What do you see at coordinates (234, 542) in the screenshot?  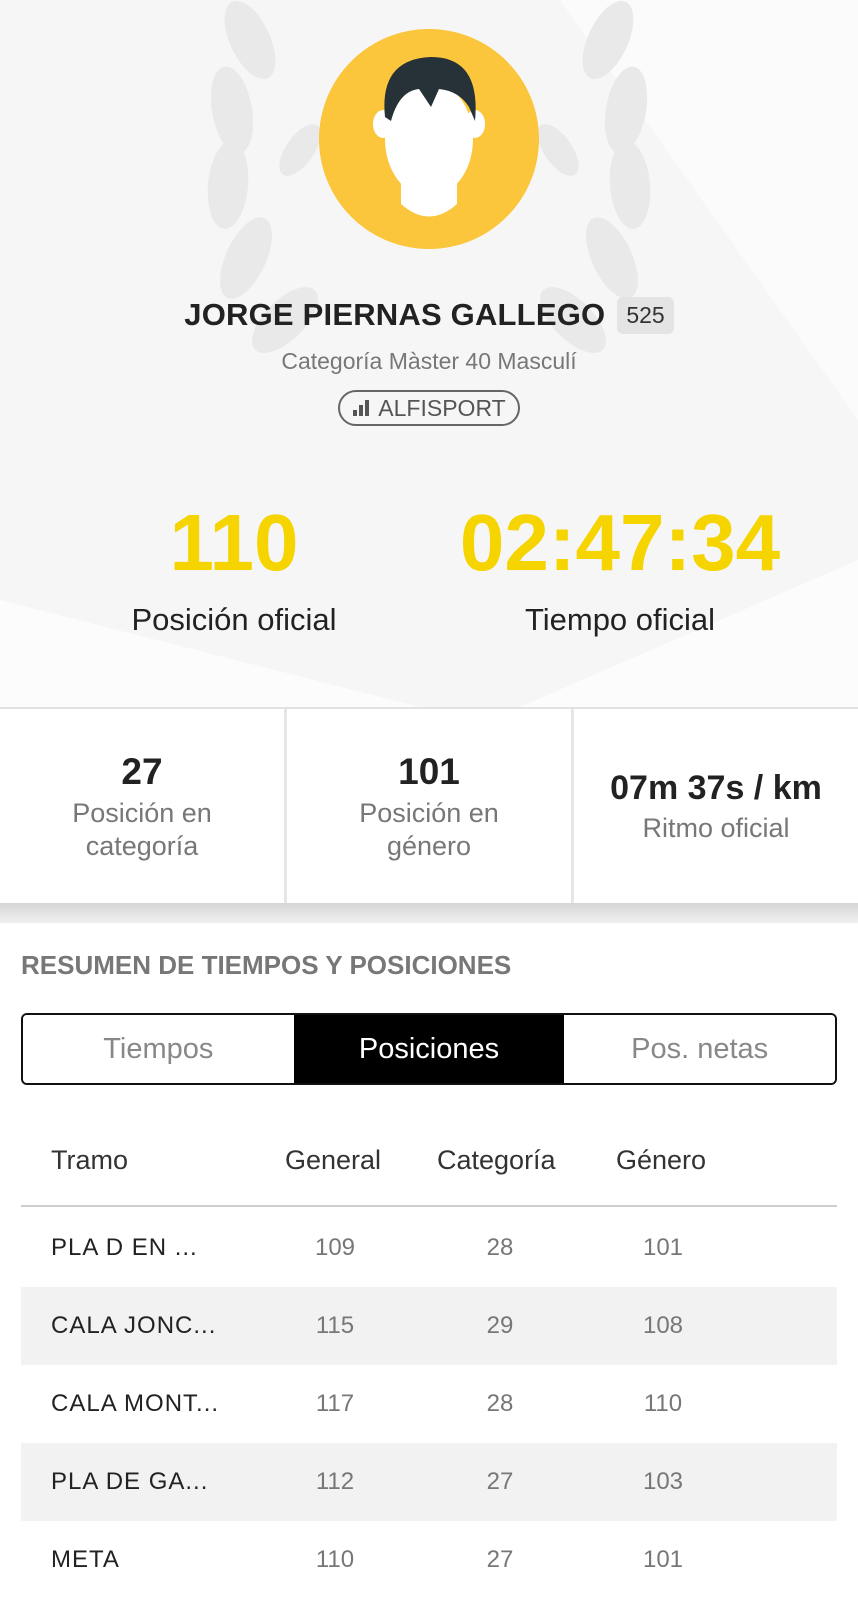 I see `official-position-value: 110` at bounding box center [234, 542].